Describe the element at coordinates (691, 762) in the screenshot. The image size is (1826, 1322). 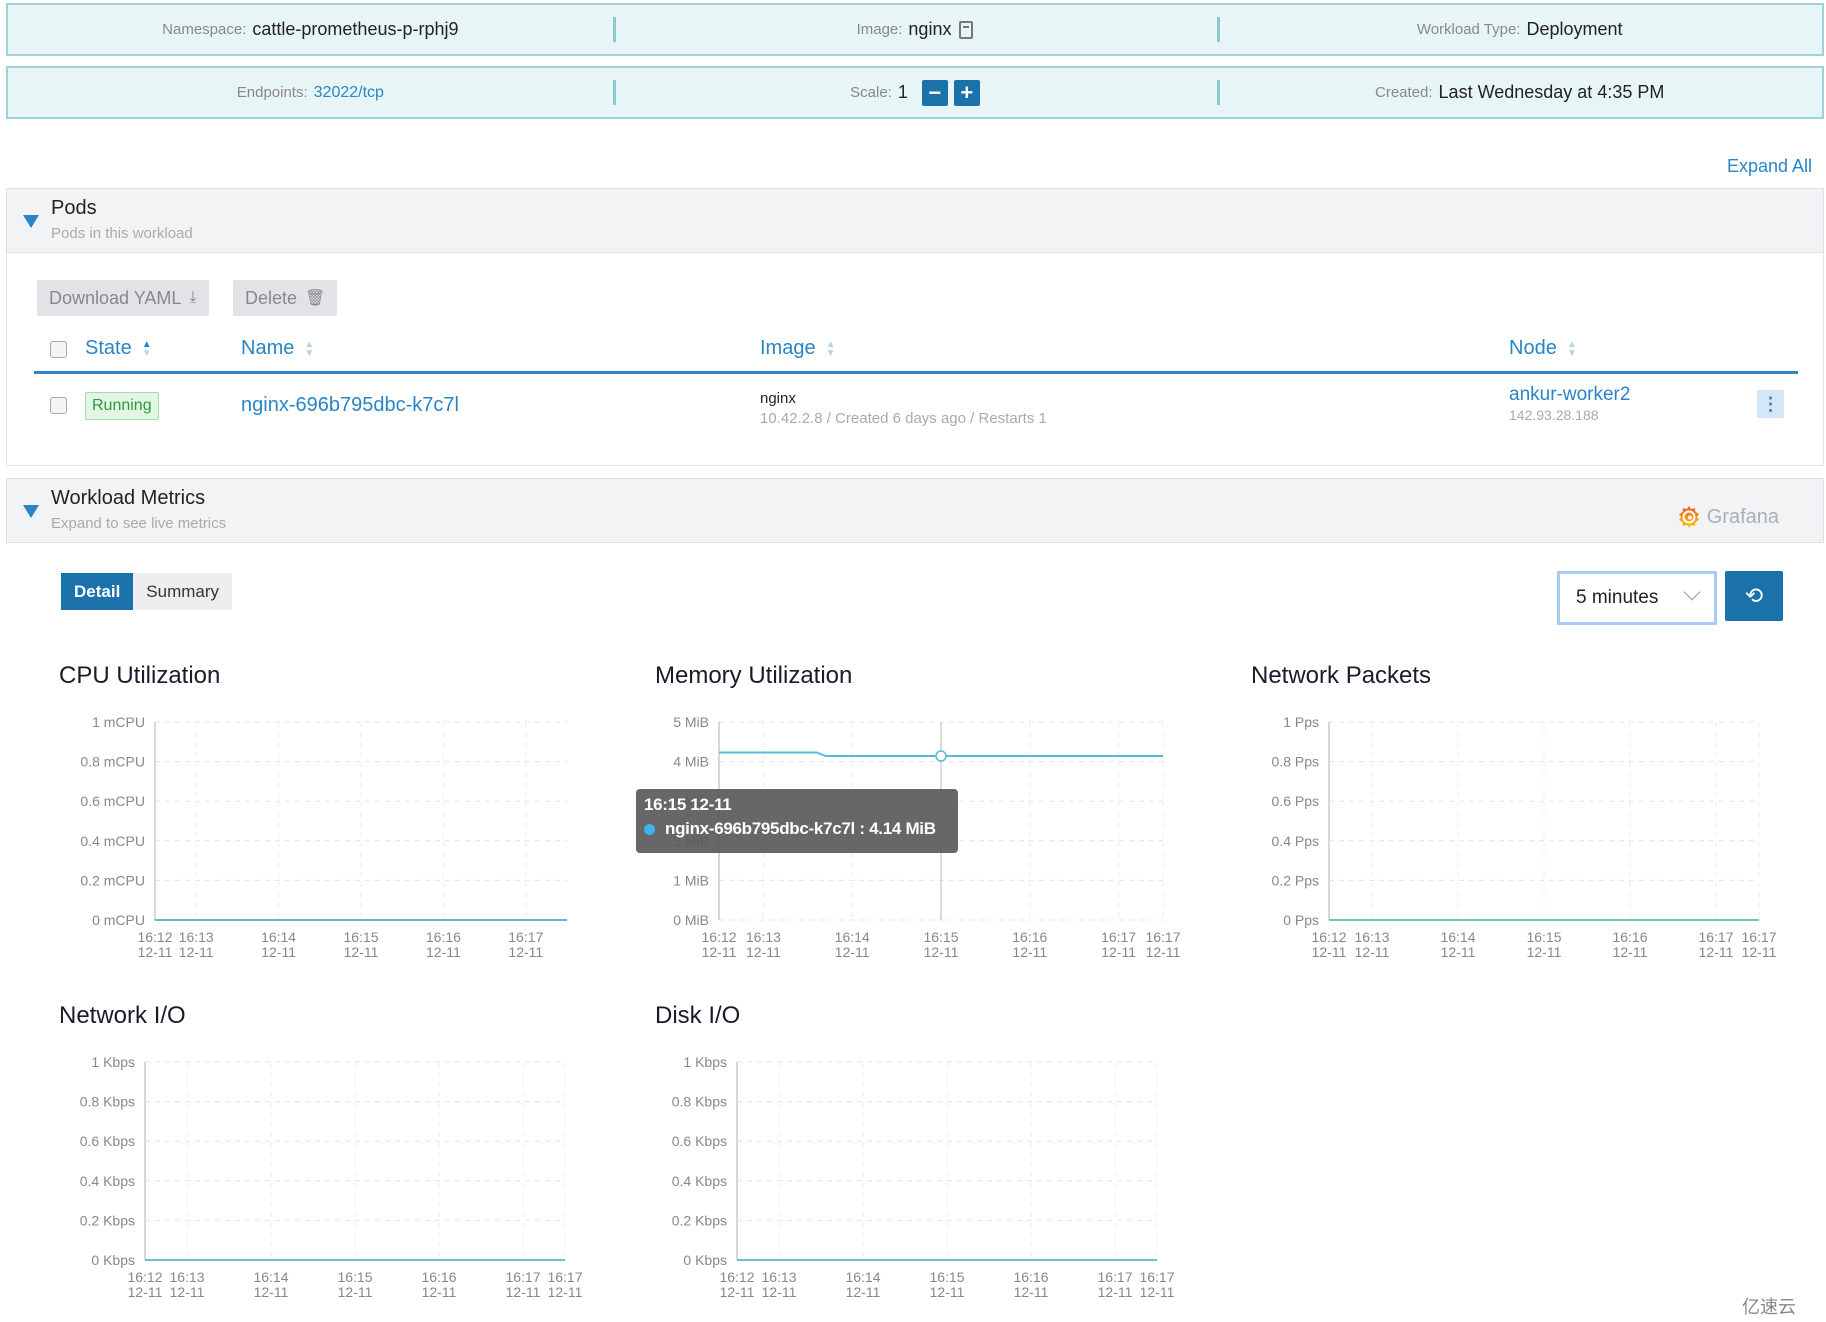
I see `y-tick-label: 4 MiB` at that location.